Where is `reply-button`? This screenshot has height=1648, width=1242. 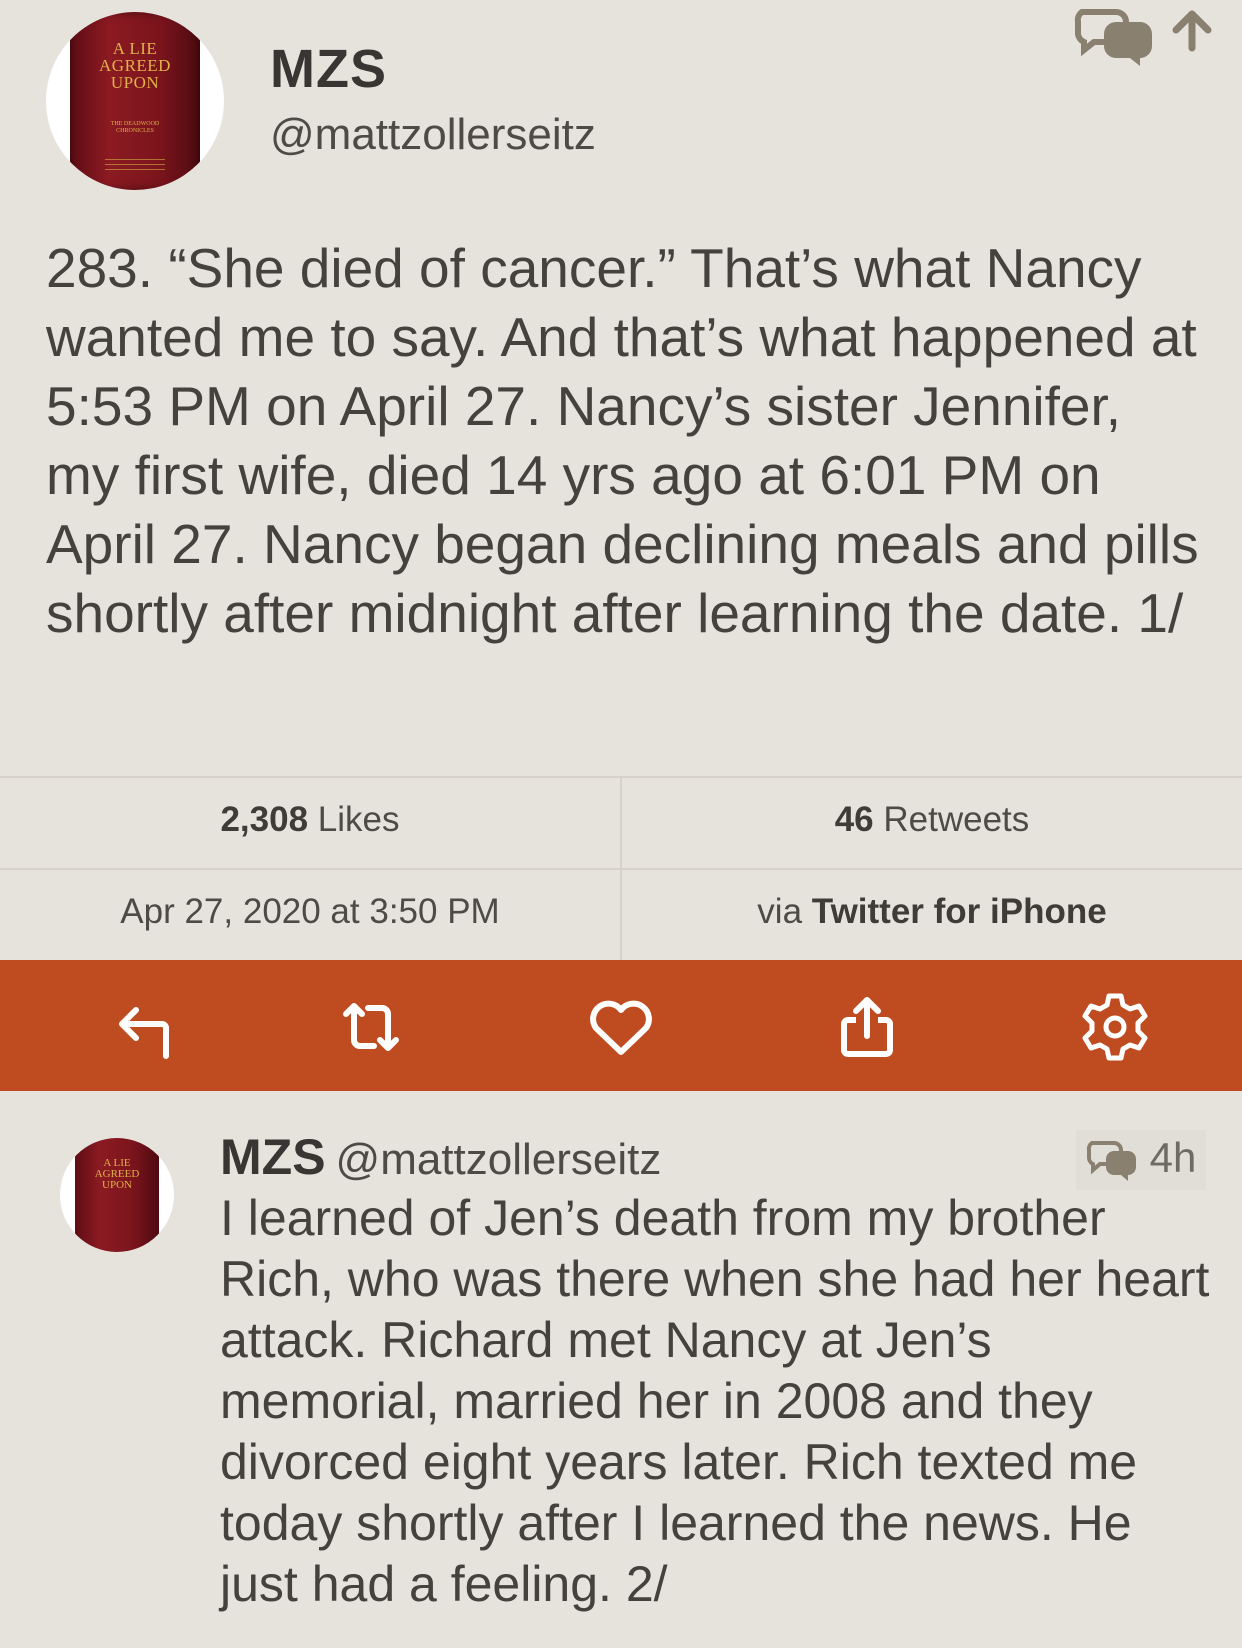
reply-button is located at coordinates (149, 1027).